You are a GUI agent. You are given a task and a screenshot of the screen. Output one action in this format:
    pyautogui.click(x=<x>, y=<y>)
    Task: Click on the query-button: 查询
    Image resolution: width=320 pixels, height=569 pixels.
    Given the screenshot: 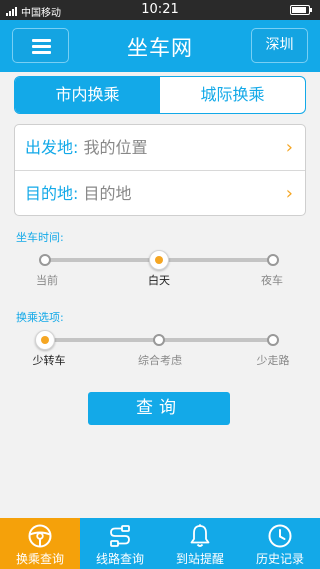 What is the action you would take?
    pyautogui.click(x=159, y=408)
    